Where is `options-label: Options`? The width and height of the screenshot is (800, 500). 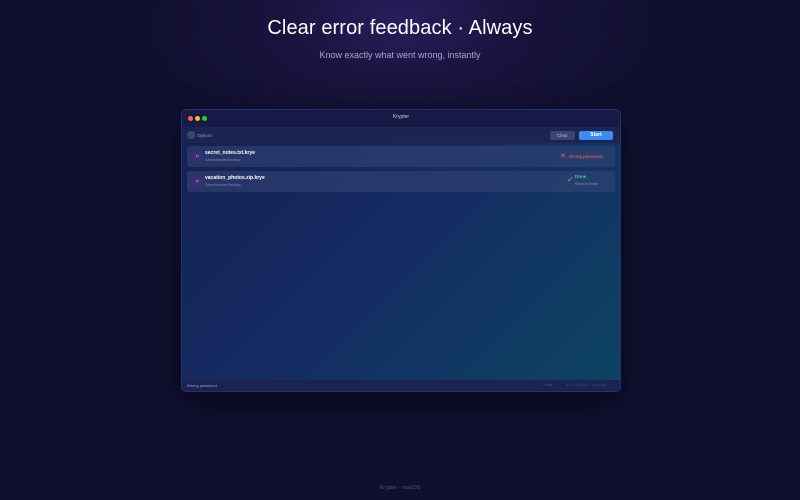
options-label: Options is located at coordinates (205, 135).